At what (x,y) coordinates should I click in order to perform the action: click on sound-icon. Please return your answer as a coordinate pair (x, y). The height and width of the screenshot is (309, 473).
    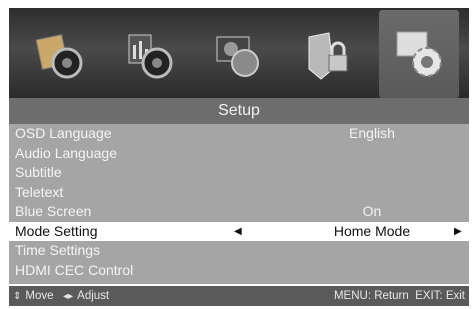
    Looking at the image, I should click on (150, 56).